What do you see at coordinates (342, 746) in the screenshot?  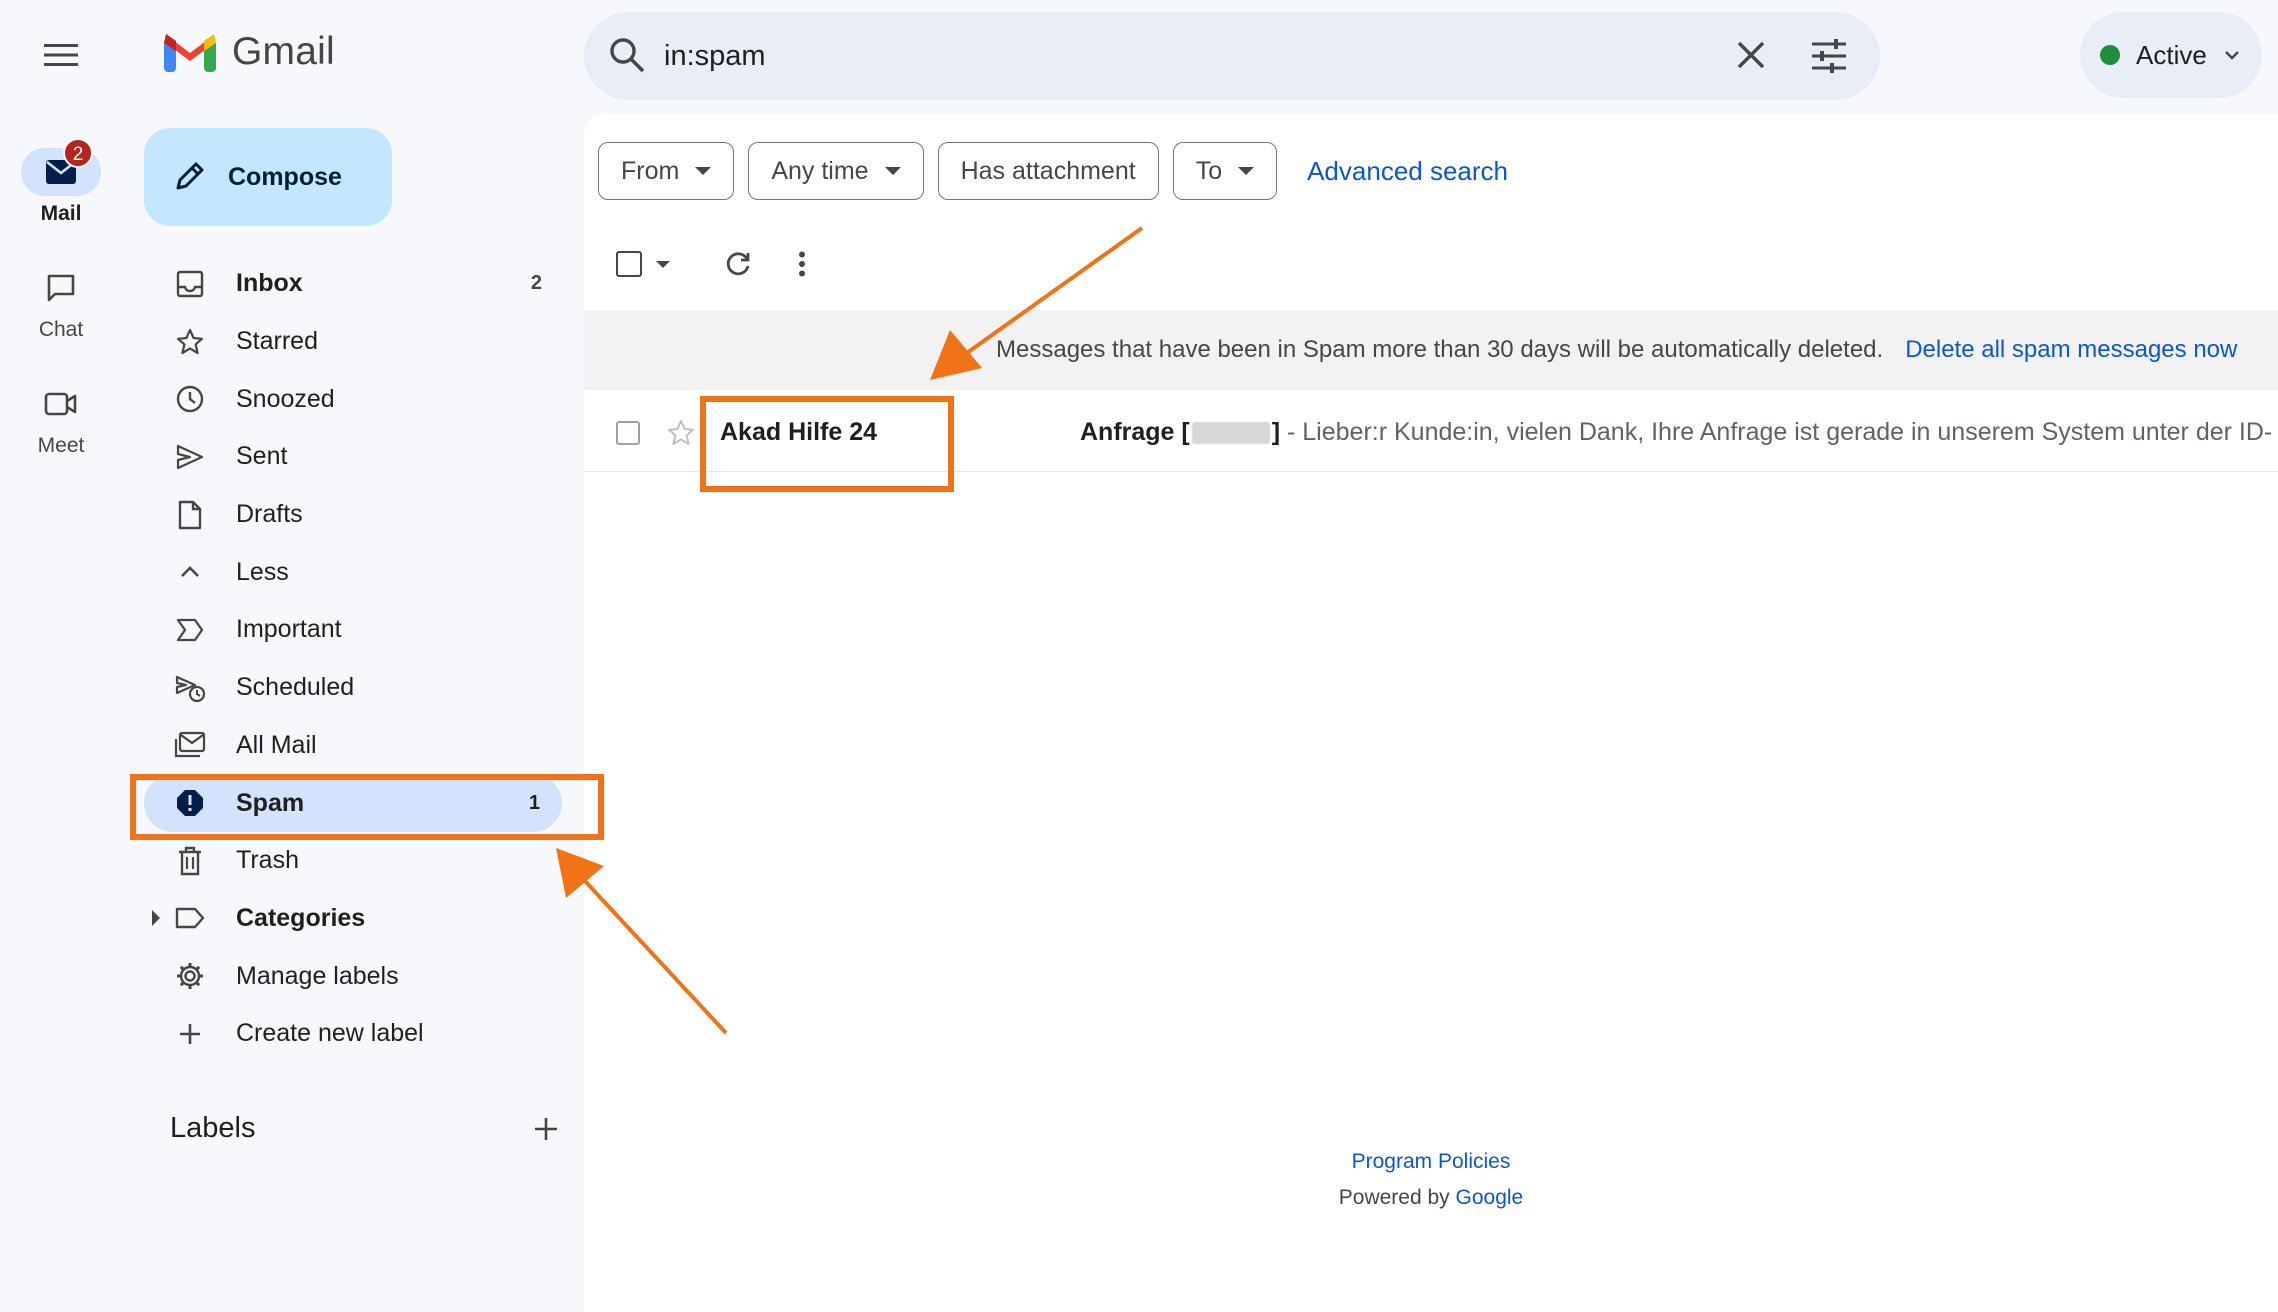 I see `nav-item-all-mail: All Mail` at bounding box center [342, 746].